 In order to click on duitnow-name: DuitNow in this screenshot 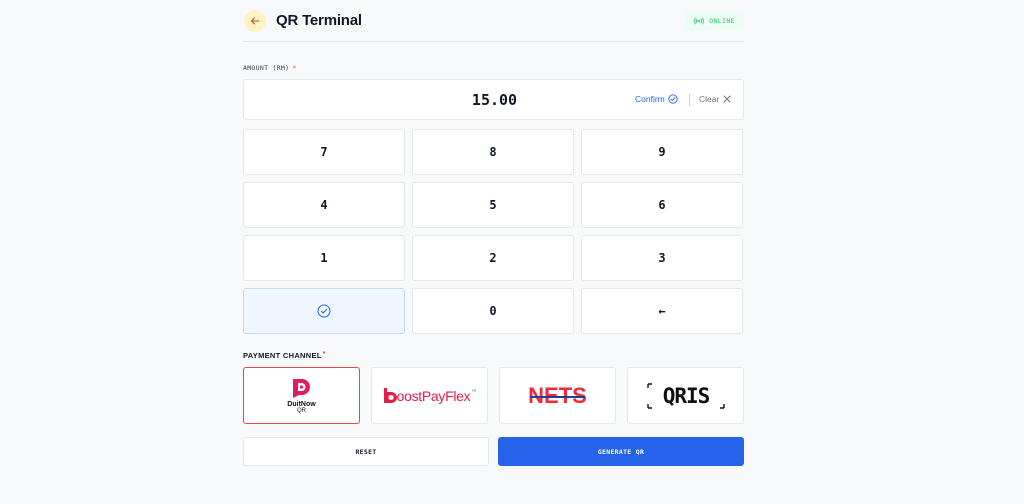, I will do `click(301, 404)`.